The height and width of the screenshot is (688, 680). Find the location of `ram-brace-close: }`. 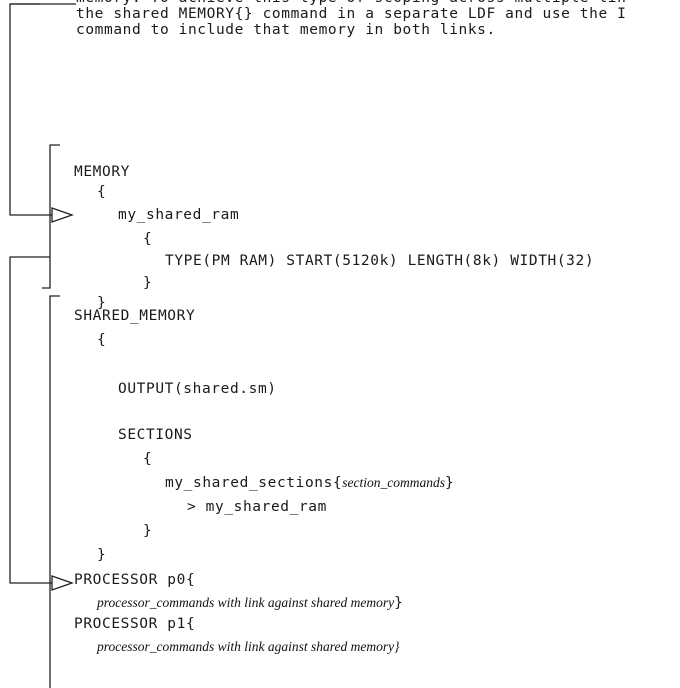

ram-brace-close: } is located at coordinates (148, 283).